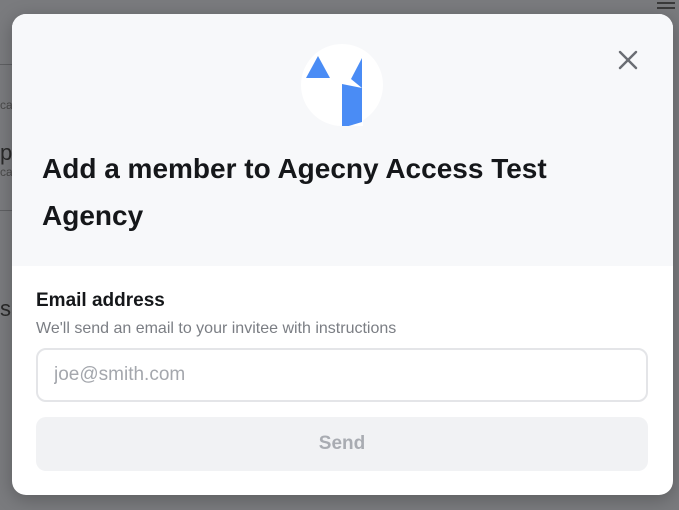 Image resolution: width=679 pixels, height=510 pixels. What do you see at coordinates (666, 7) in the screenshot?
I see `menu-icon` at bounding box center [666, 7].